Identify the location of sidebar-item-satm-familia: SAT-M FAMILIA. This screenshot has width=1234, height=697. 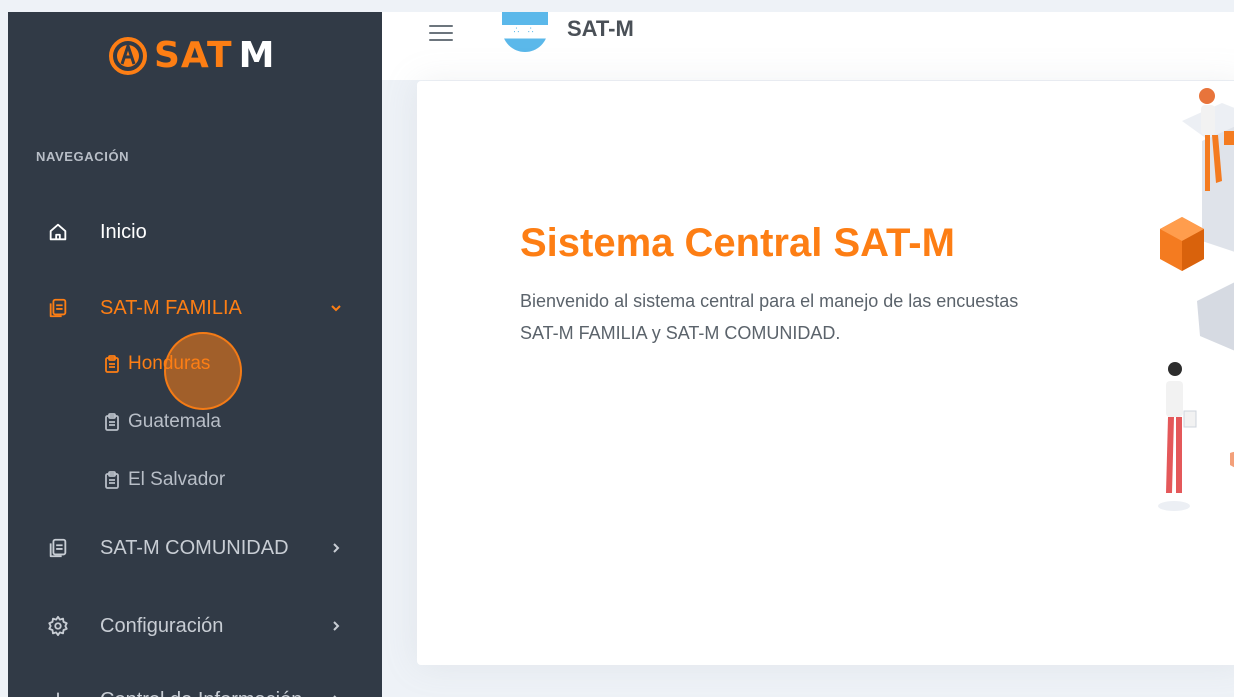
(195, 308).